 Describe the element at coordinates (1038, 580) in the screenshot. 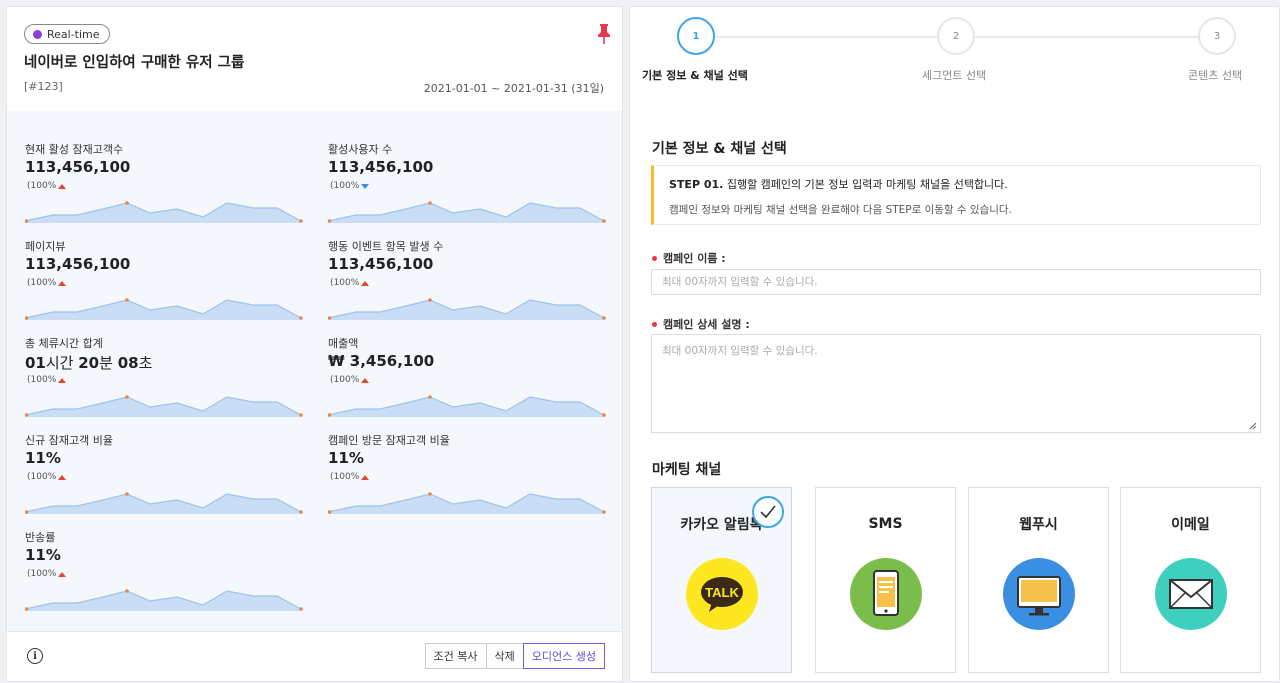

I see `channel-card-webpush: 웹푸시` at that location.